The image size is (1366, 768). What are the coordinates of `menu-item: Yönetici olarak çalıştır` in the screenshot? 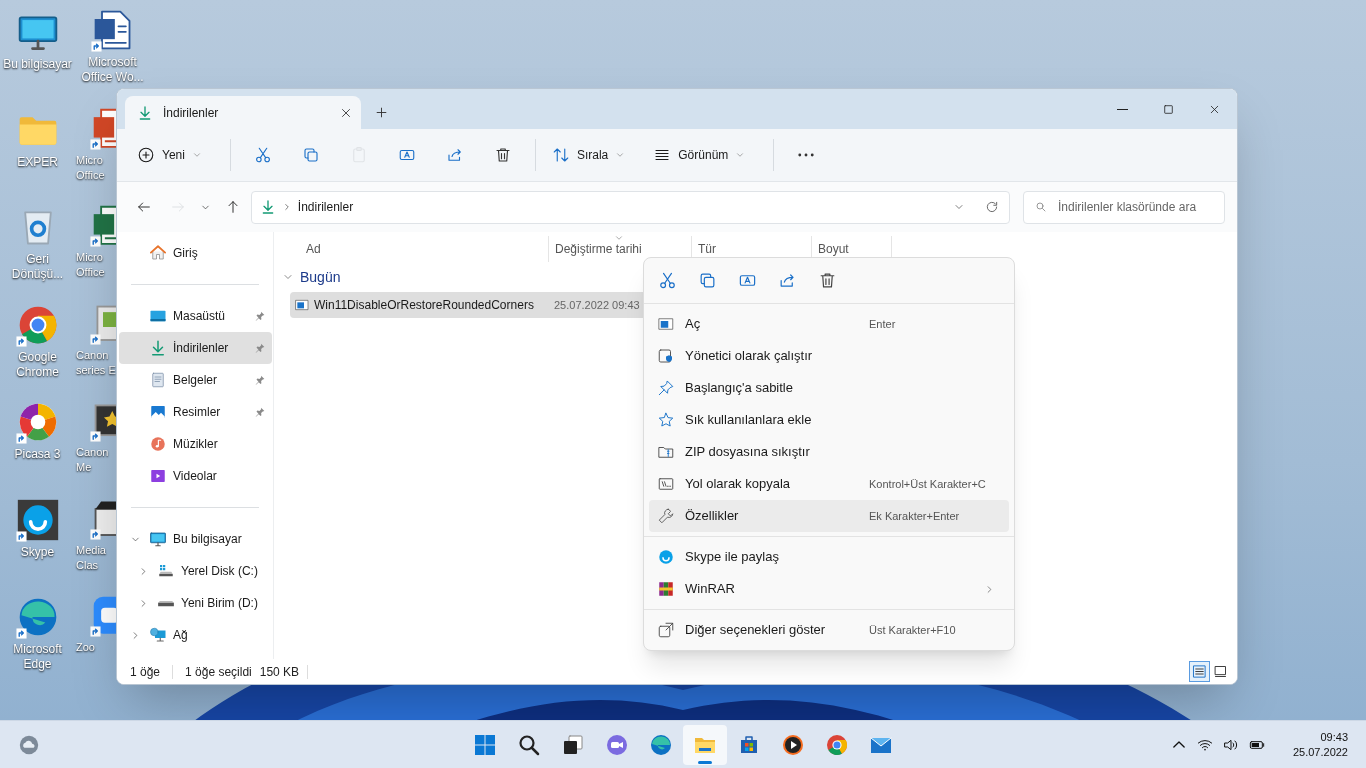 It's located at (829, 356).